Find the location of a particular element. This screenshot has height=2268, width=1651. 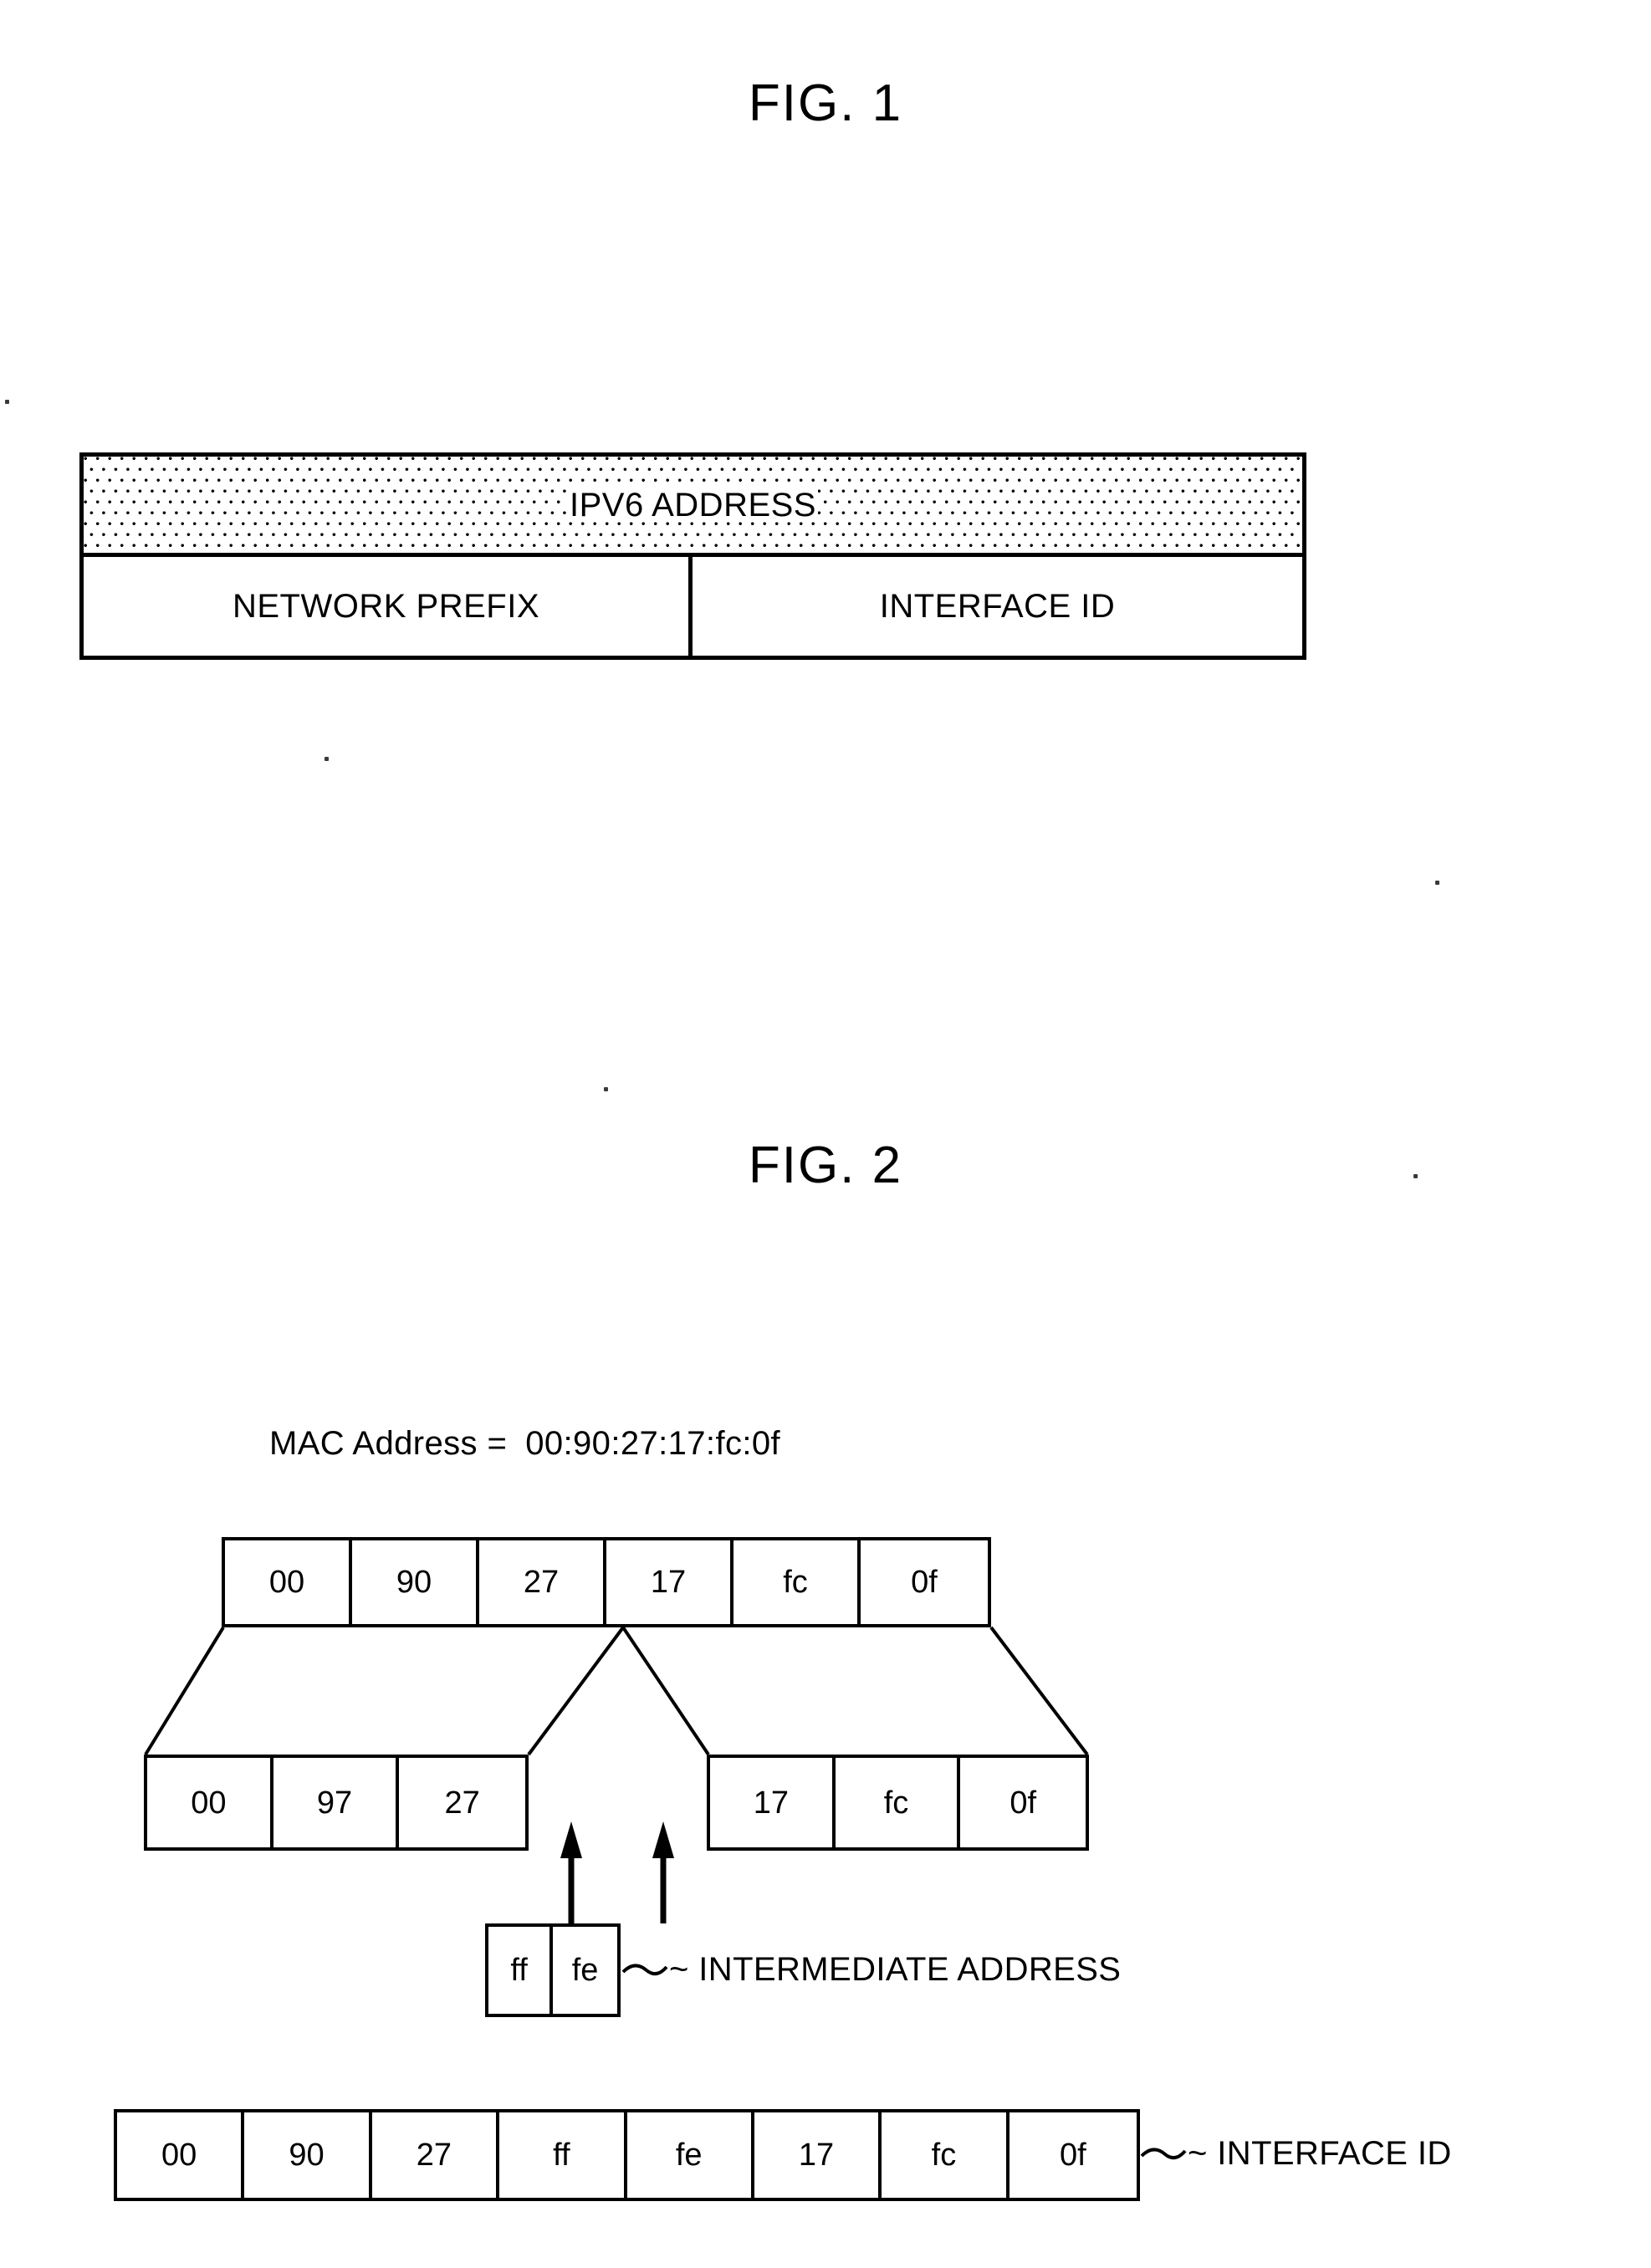

intermediate-address-callout-label: ~ INTERMEDIATE ADDRESS is located at coordinates (895, 1969).